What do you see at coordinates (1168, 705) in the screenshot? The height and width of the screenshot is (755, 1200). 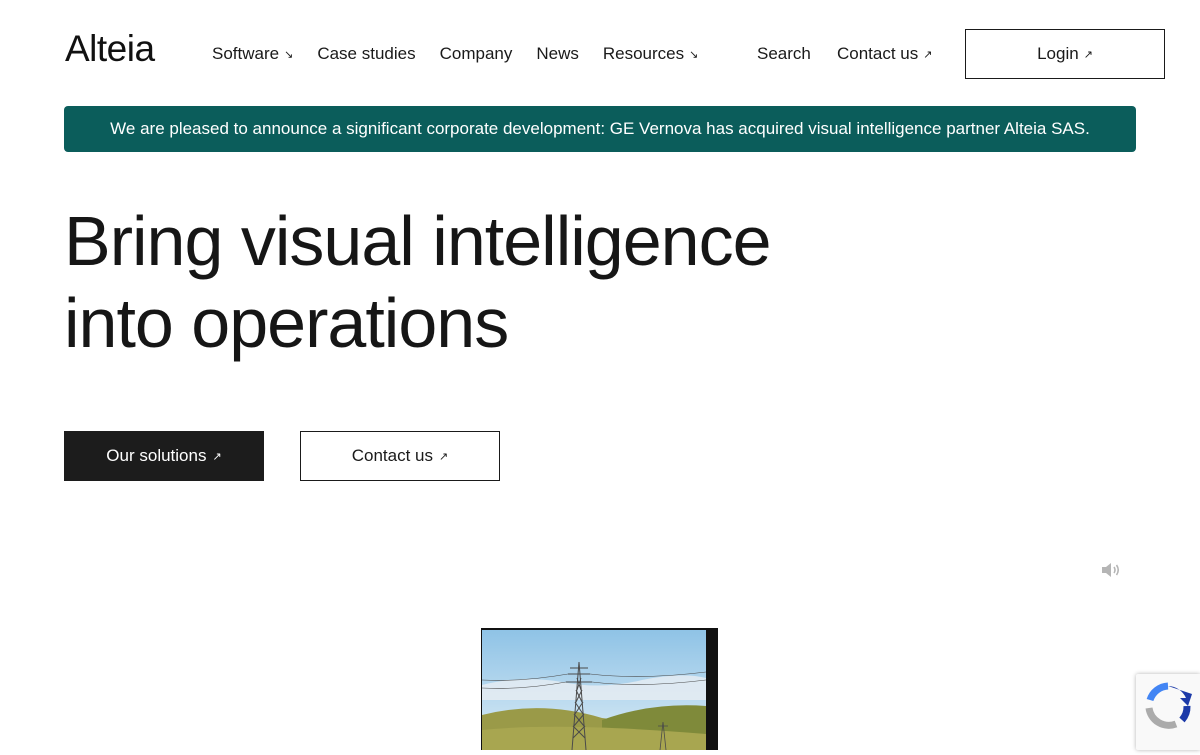 I see `recaptcha-icon` at bounding box center [1168, 705].